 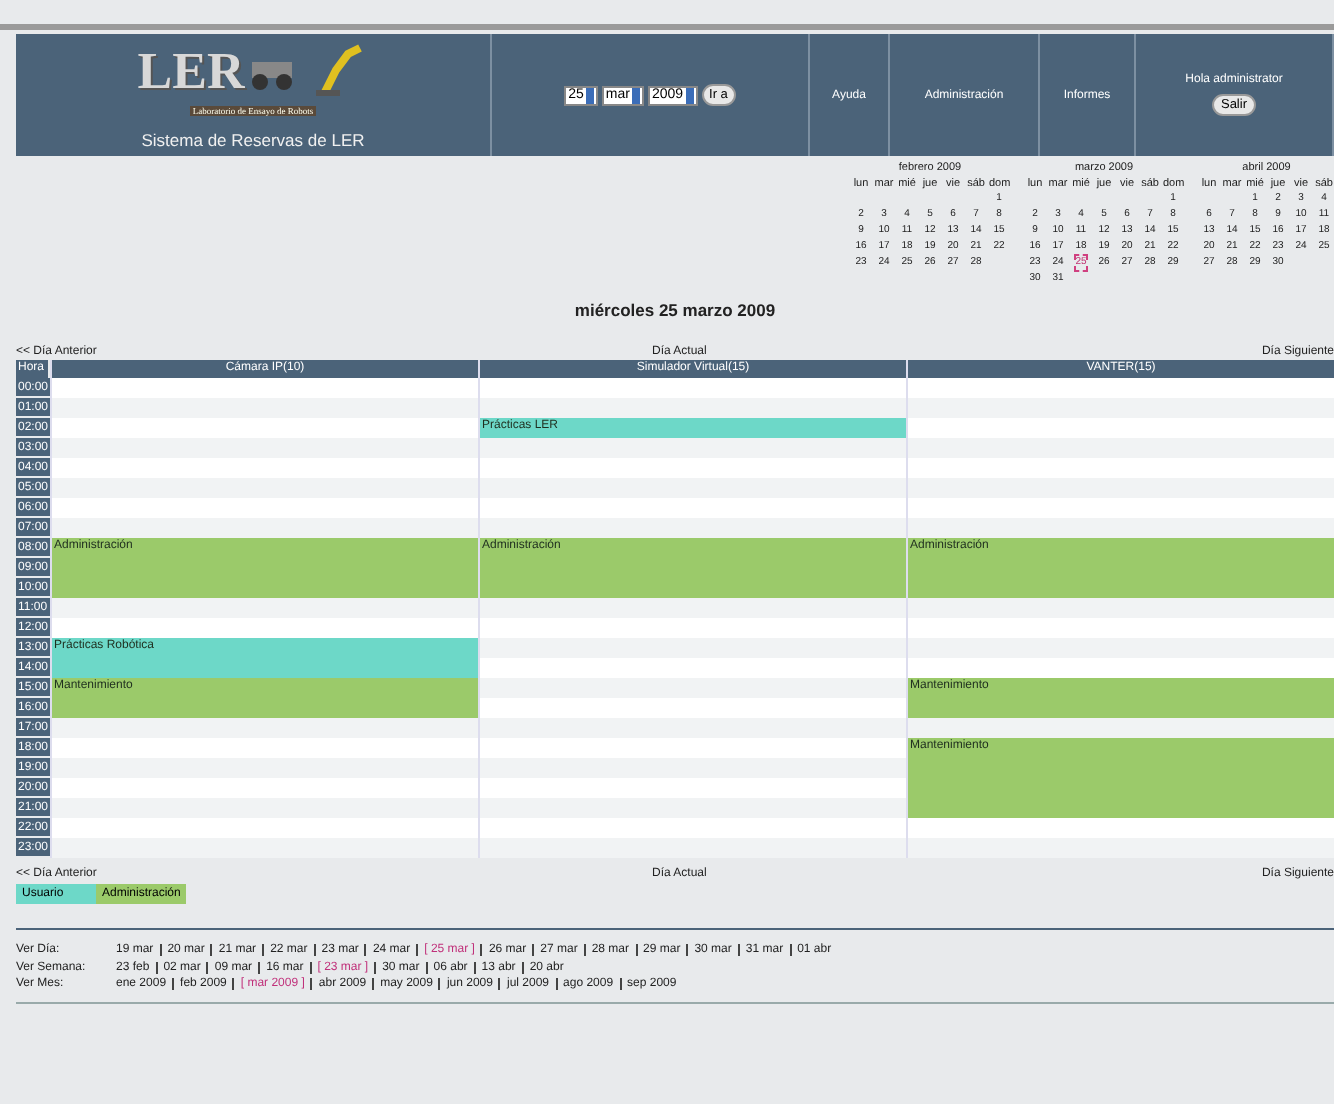 What do you see at coordinates (675, 312) in the screenshot?
I see `day-title: miércoles 25 marzo 2009` at bounding box center [675, 312].